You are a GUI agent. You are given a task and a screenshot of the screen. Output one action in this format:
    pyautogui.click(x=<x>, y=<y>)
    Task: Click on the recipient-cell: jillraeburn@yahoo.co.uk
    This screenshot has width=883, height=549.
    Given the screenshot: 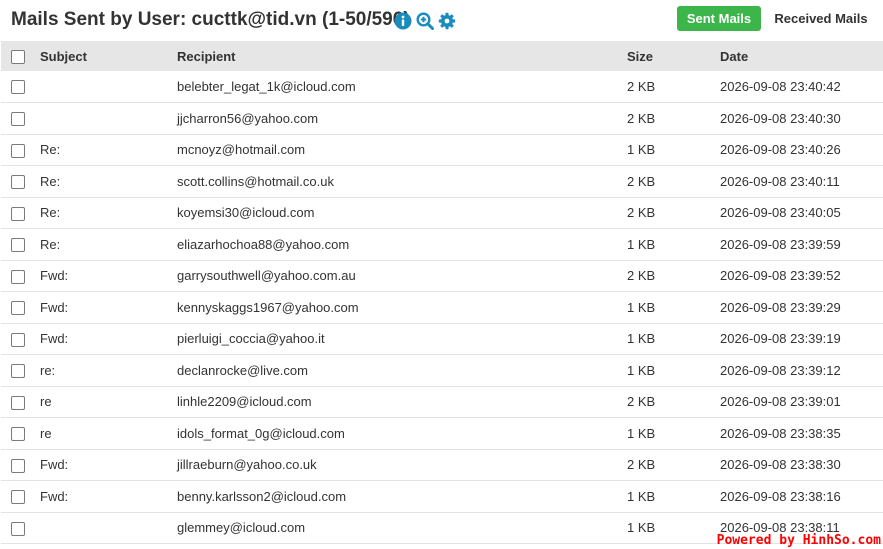 What is the action you would take?
    pyautogui.click(x=247, y=465)
    